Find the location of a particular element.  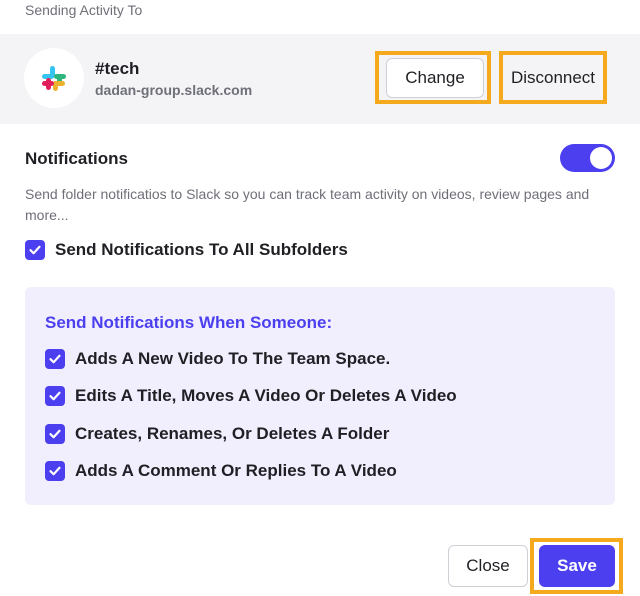

change-button: Change is located at coordinates (435, 78).